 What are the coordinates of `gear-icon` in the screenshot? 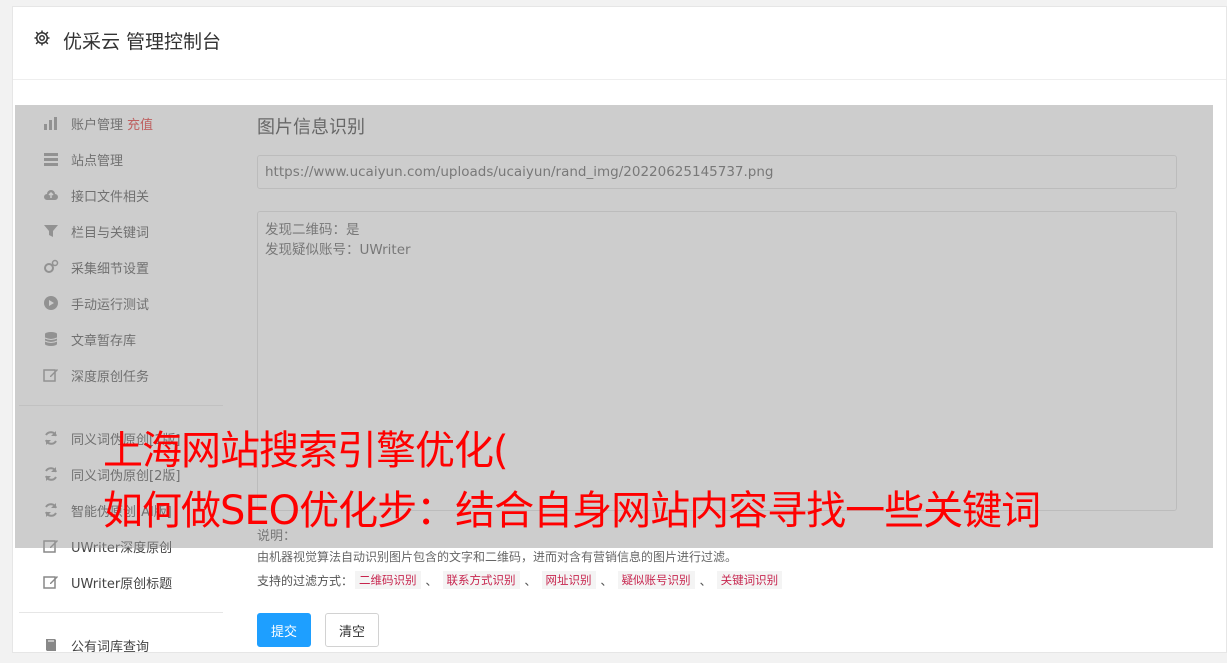 It's located at (42, 38).